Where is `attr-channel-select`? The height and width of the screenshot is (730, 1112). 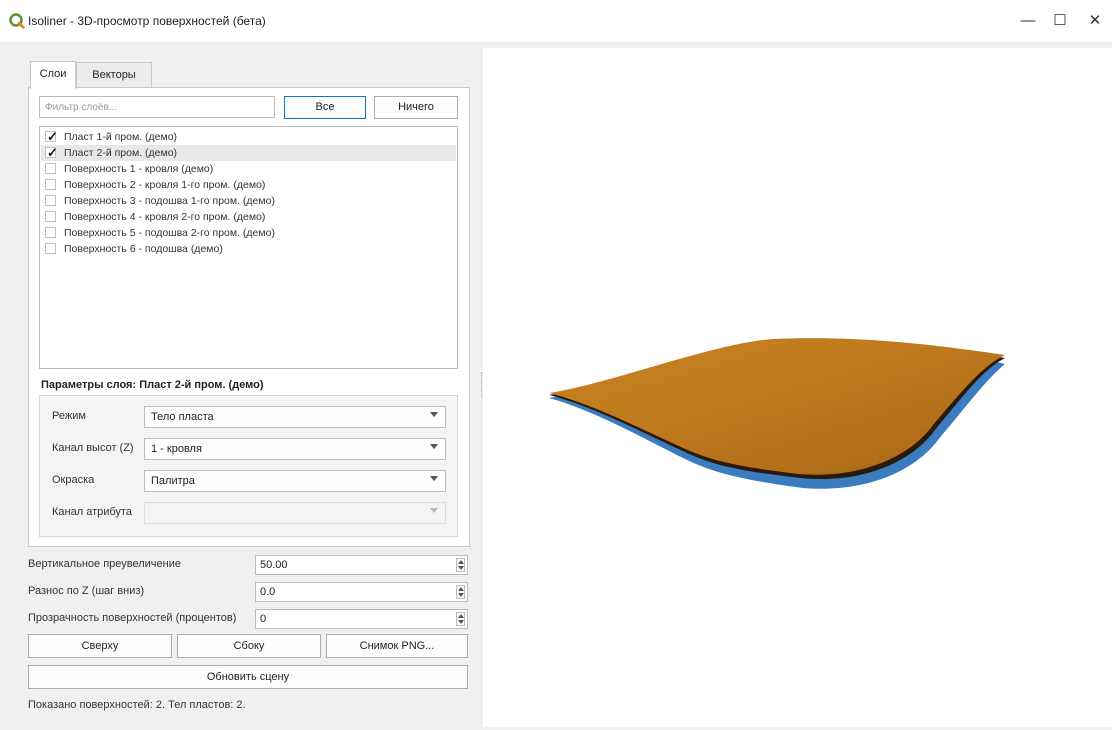 attr-channel-select is located at coordinates (295, 513).